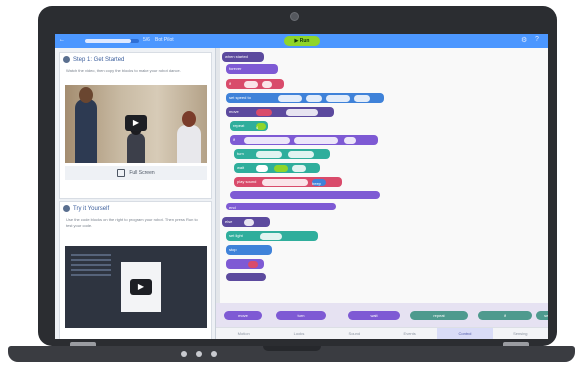 This screenshot has width=583, height=373. I want to click on code-block: set light on, so click(272, 236).